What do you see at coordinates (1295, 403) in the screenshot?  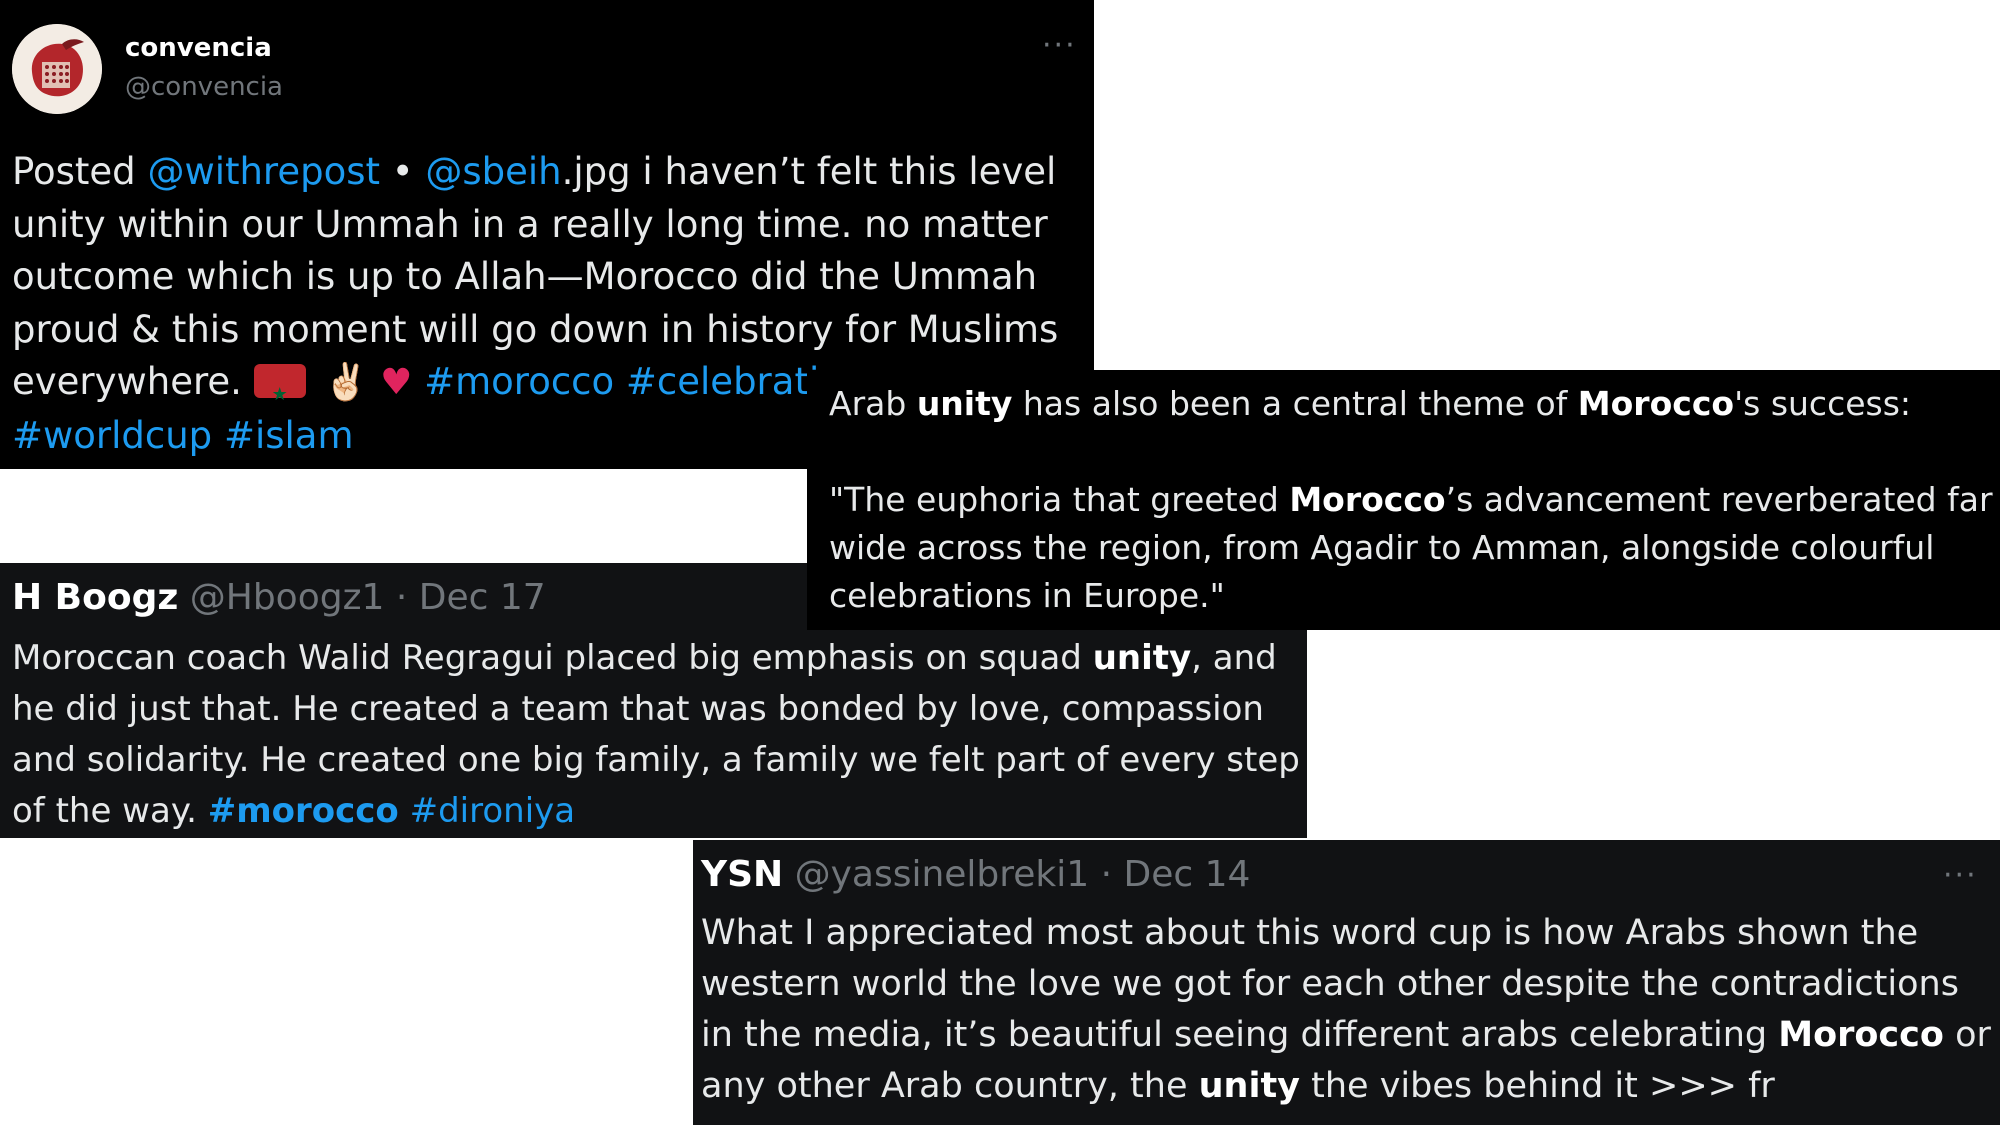 I see `quote-segment: has also been a central theme of` at bounding box center [1295, 403].